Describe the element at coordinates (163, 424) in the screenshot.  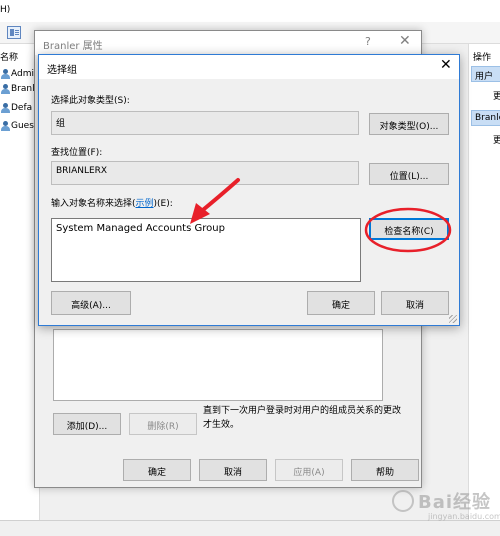
I see `remove-button: 删除(R)` at that location.